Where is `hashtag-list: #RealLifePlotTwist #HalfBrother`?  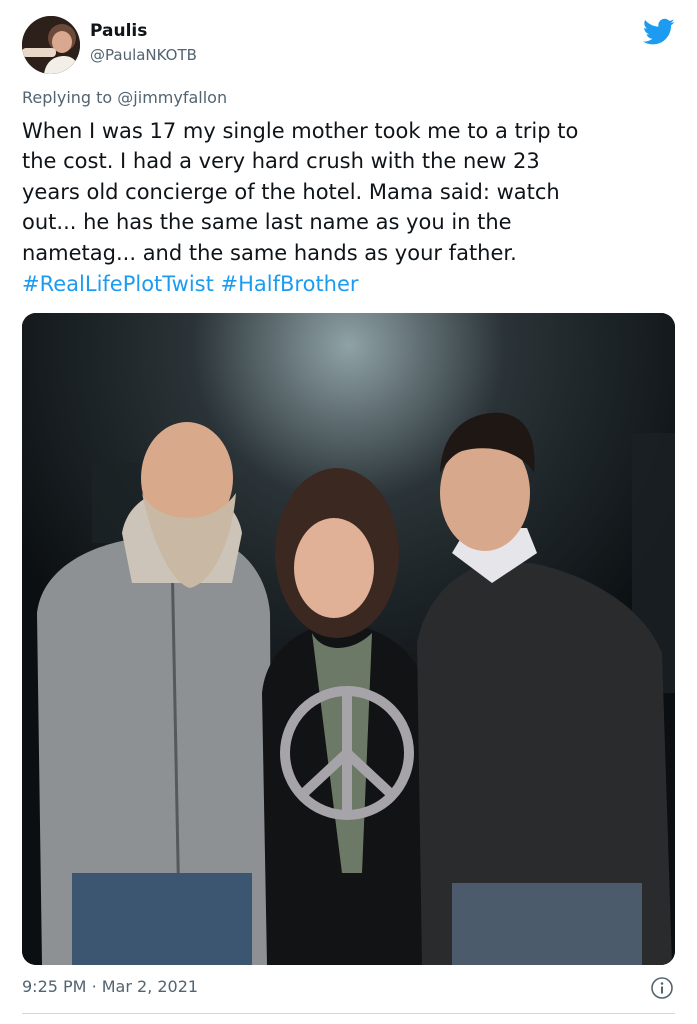 hashtag-list: #RealLifePlotTwist #HalfBrother is located at coordinates (190, 284).